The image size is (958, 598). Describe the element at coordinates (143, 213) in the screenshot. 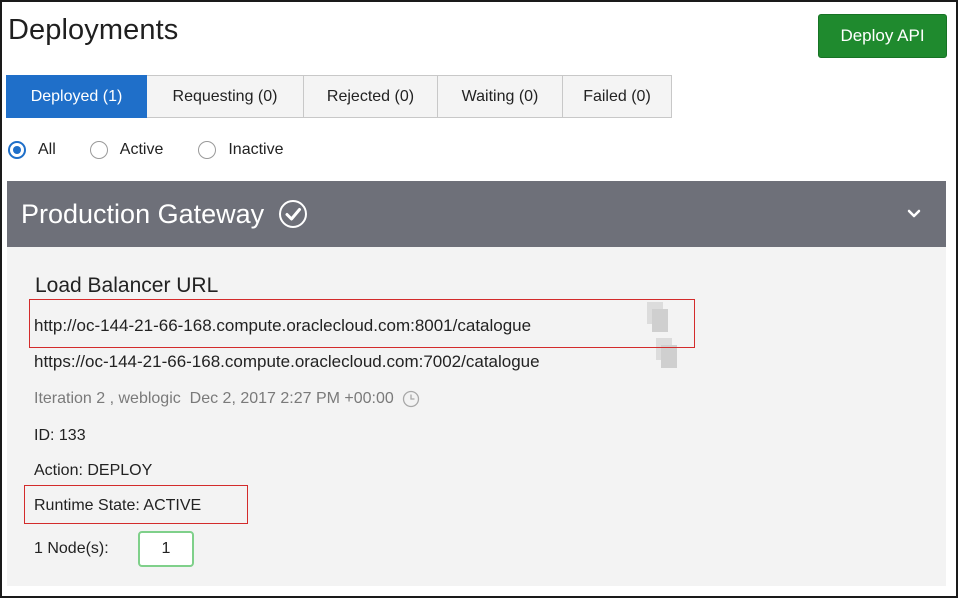

I see `gateway-name: Production Gateway` at that location.